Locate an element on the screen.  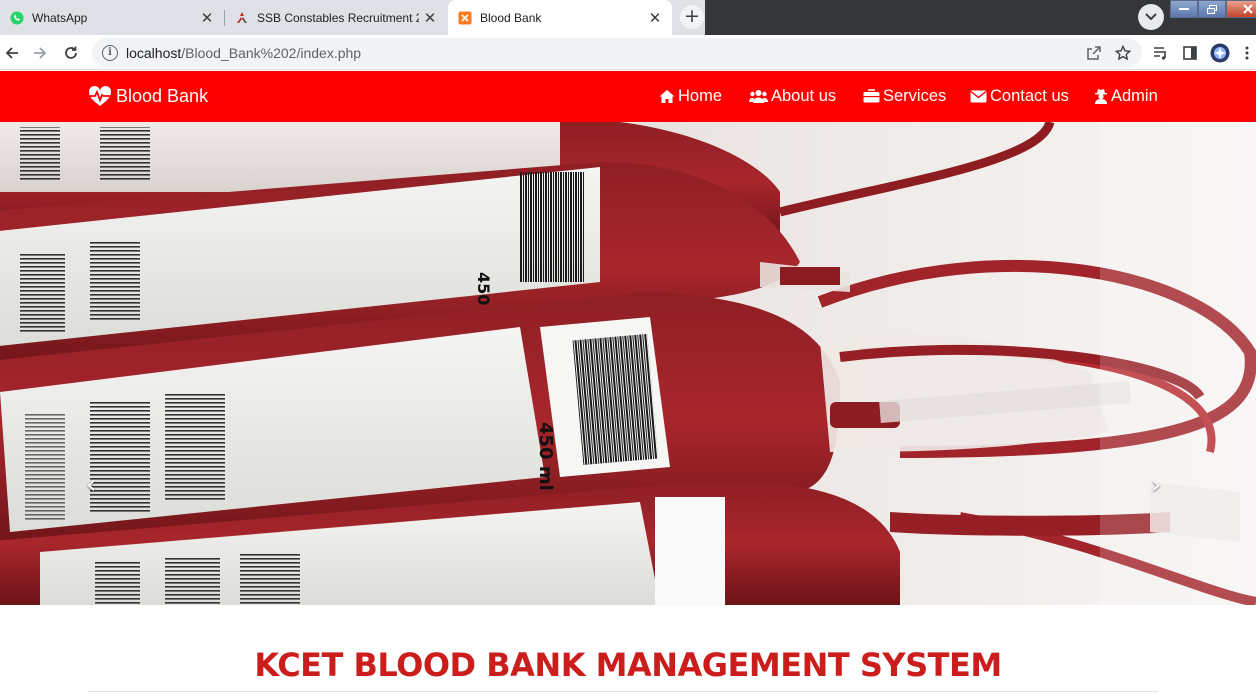
tab-title: Blood Bank is located at coordinates (511, 17).